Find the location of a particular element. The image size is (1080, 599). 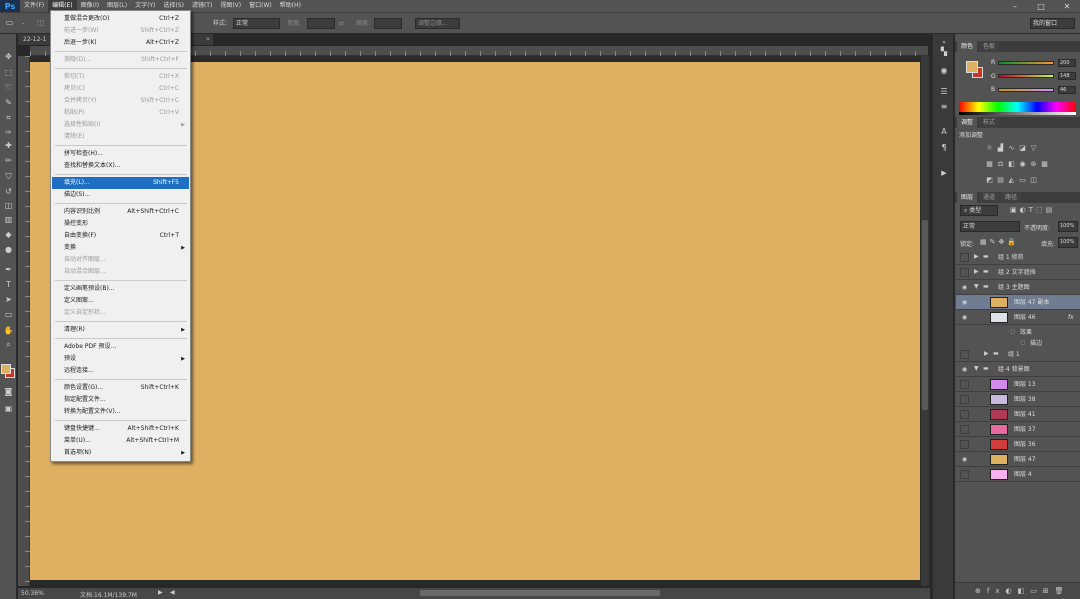

gradient-map-icon: ▭ is located at coordinates (1022, 180).